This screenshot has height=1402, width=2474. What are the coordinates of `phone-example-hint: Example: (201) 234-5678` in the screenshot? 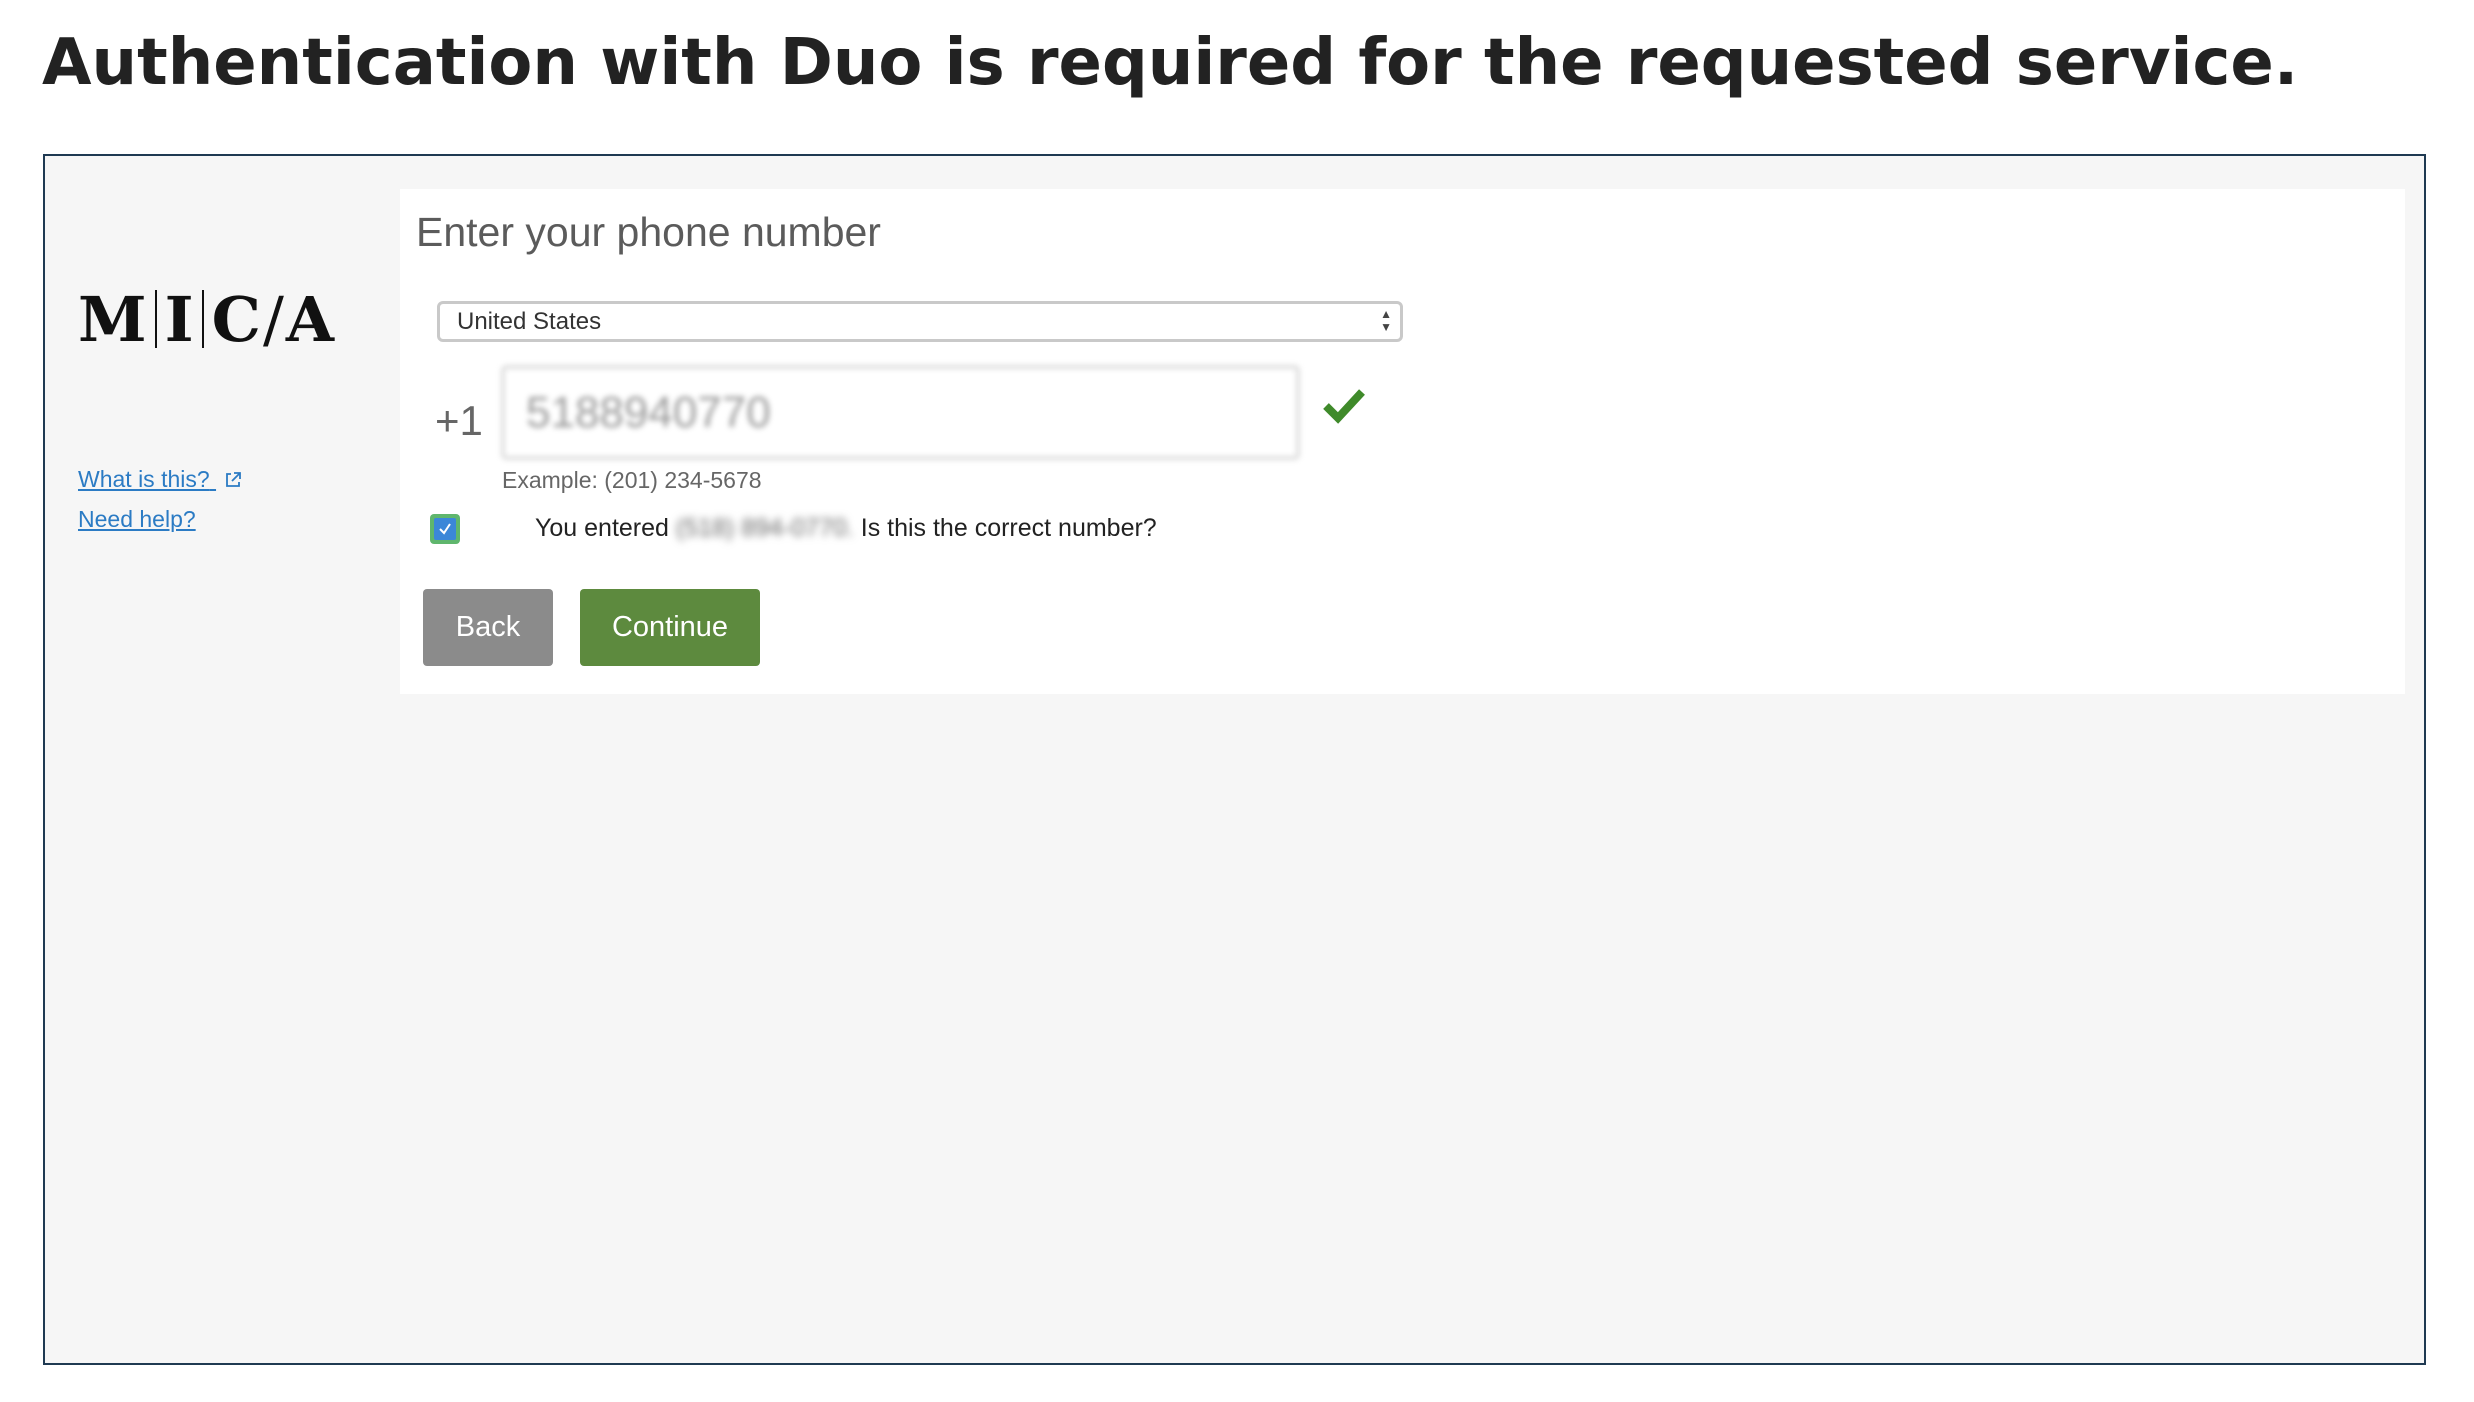 It's located at (632, 480).